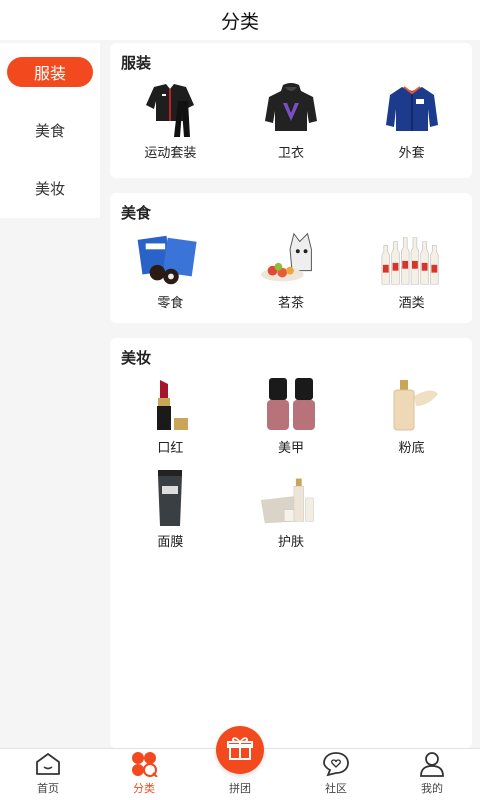 This screenshot has width=480, height=800. Describe the element at coordinates (290, 153) in the screenshot. I see `category-item-label: 卫衣` at that location.